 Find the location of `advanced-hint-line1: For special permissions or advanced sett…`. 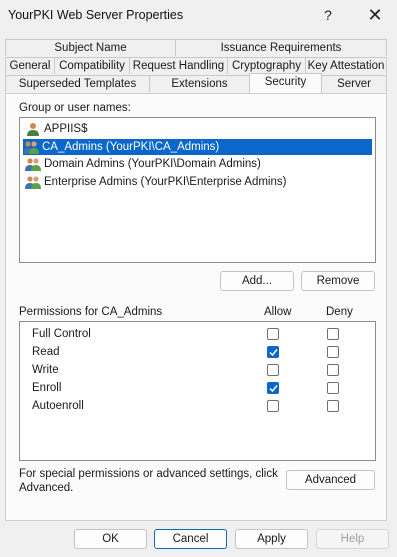

advanced-hint-line1: For special permissions or advanced sett… is located at coordinates (148, 474).